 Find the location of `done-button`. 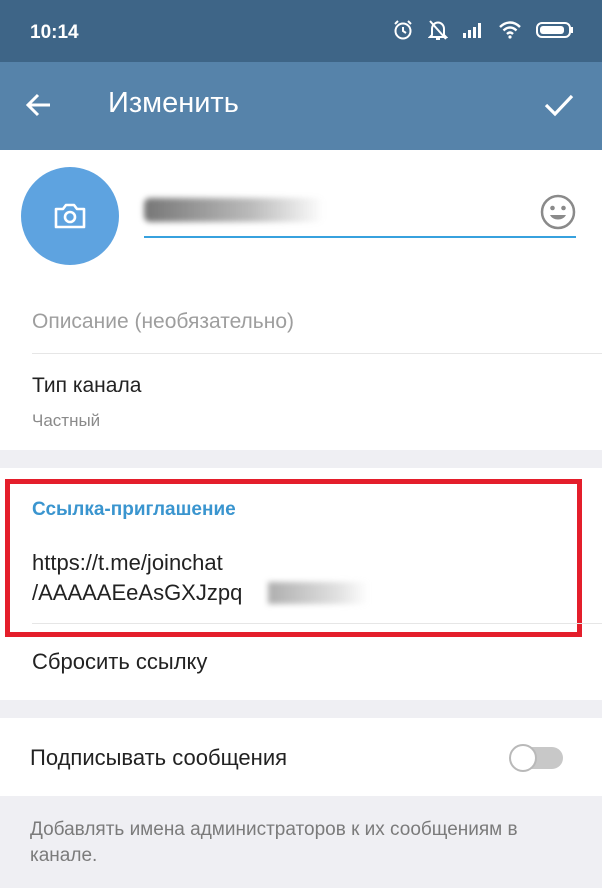

done-button is located at coordinates (559, 107).